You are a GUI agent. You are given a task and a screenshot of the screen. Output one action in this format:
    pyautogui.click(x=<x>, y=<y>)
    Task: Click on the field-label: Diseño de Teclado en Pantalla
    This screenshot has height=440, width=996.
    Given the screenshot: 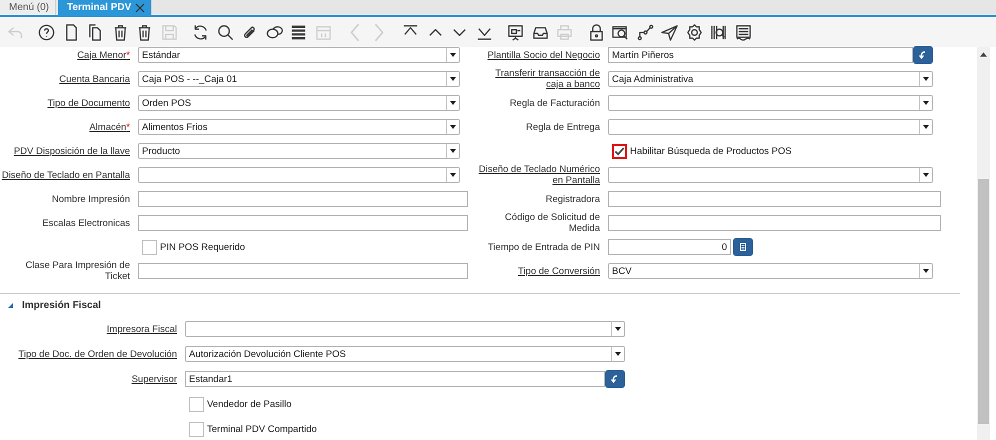 What is the action you would take?
    pyautogui.click(x=66, y=175)
    